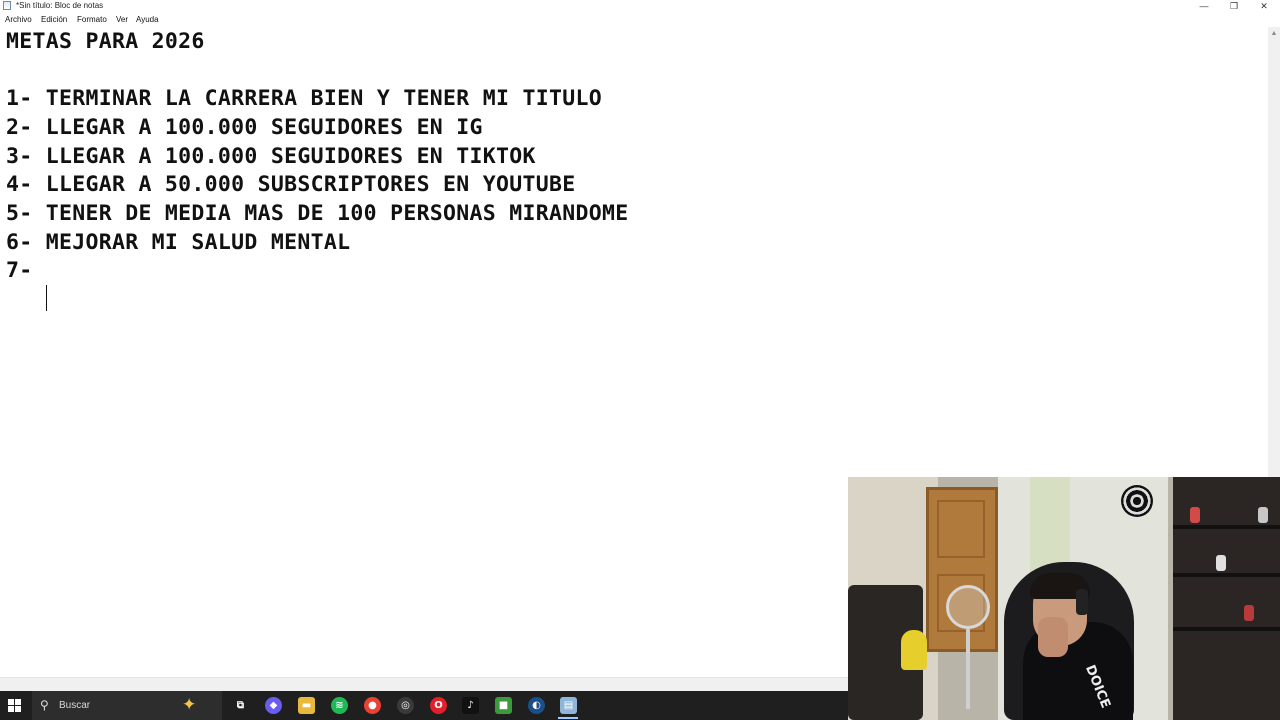 The width and height of the screenshot is (1280, 720). I want to click on text-caret, so click(46, 298).